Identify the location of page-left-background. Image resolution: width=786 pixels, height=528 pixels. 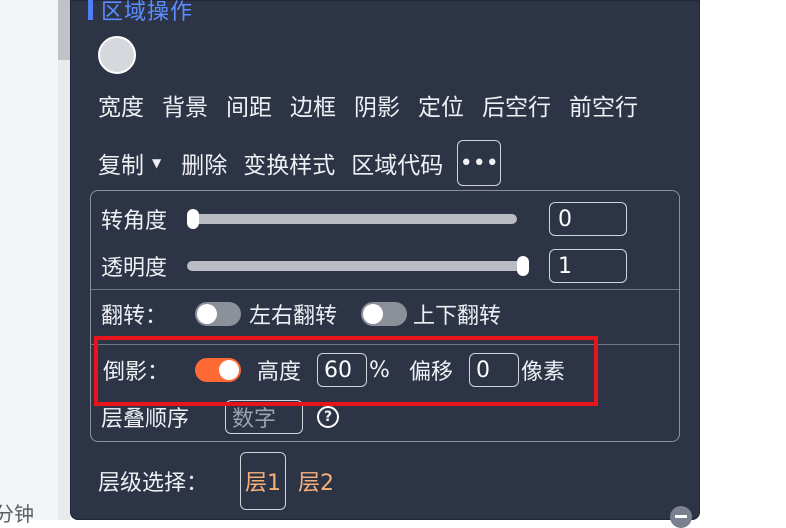
(29, 260).